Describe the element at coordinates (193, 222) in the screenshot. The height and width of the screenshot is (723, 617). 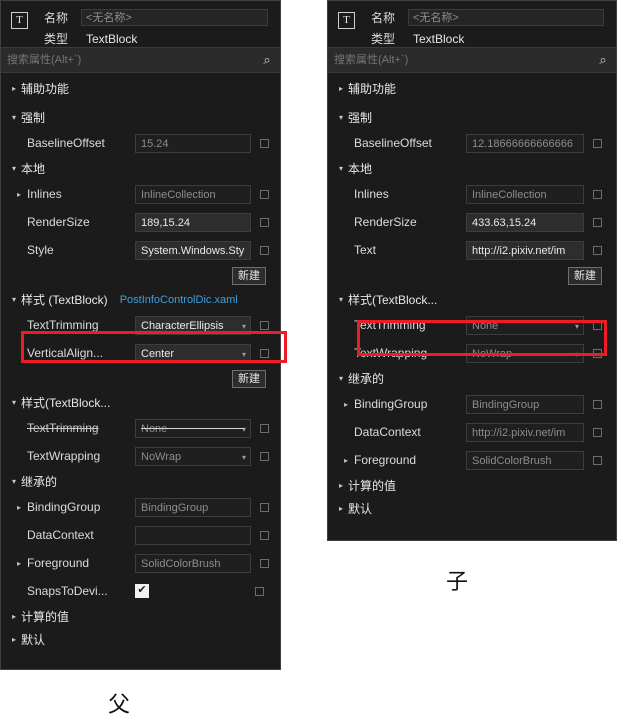
I see `property-value: 189,15.24` at that location.